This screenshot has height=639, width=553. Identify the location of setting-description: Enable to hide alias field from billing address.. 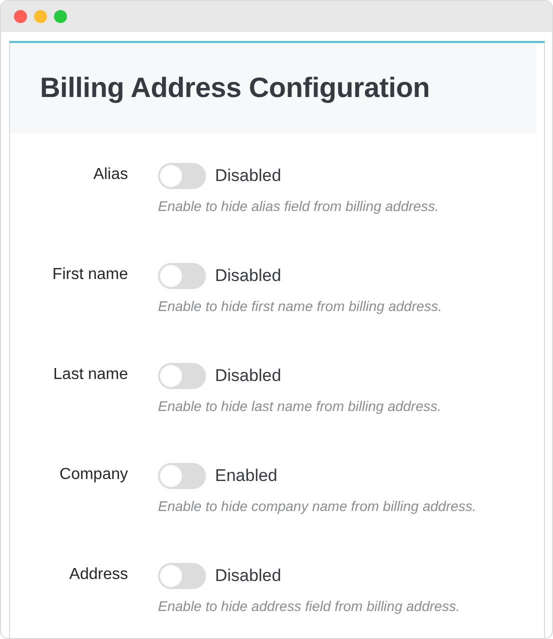
(299, 206).